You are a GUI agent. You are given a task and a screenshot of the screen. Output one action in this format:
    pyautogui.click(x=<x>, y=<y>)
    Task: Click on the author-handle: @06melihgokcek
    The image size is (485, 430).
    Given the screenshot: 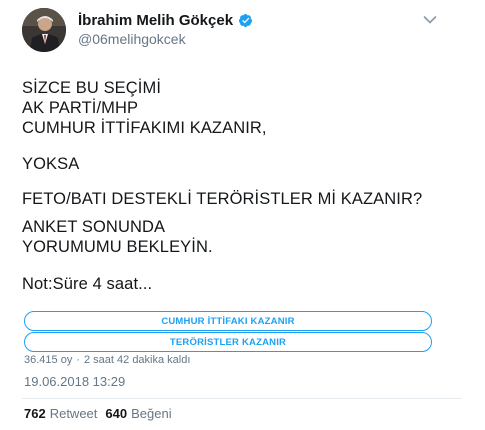 What is the action you would take?
    pyautogui.click(x=132, y=39)
    